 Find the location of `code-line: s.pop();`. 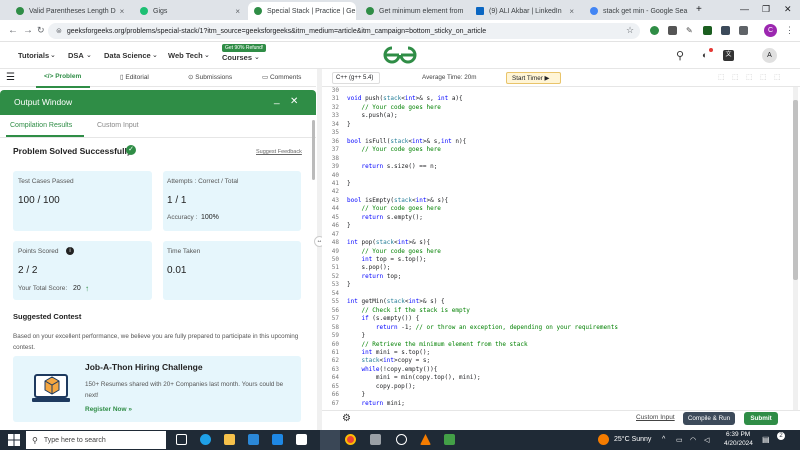

code-line: s.pop(); is located at coordinates (368, 268).